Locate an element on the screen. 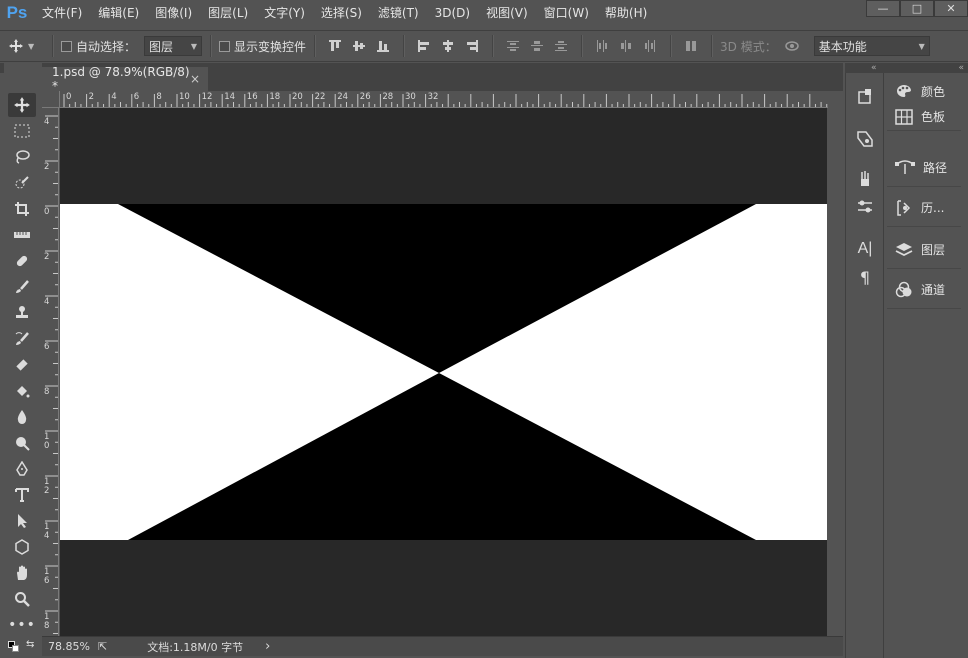 The image size is (968, 658). paragraph-panel-button: ¶ is located at coordinates (865, 277).